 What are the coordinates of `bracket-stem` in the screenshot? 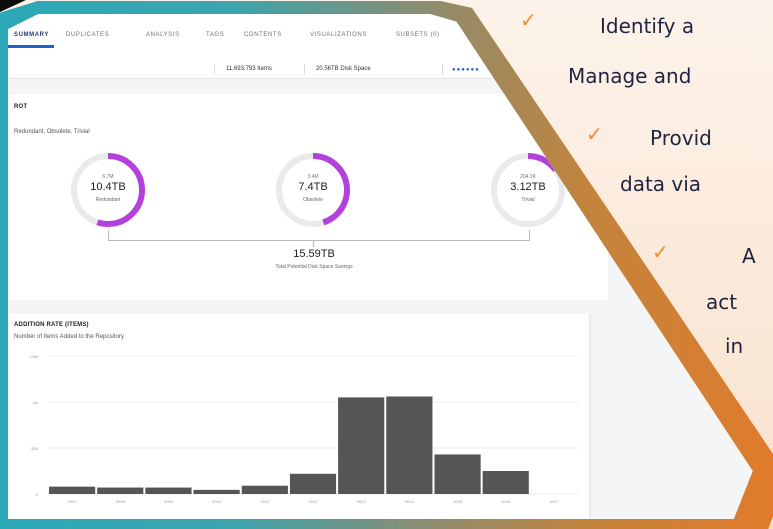 It's located at (313, 244).